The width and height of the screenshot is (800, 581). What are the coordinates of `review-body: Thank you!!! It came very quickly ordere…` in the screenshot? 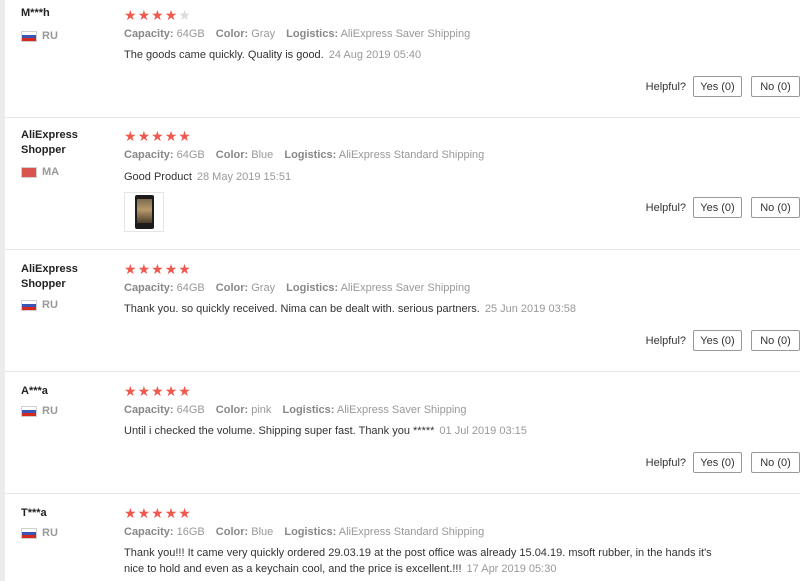 It's located at (418, 561).